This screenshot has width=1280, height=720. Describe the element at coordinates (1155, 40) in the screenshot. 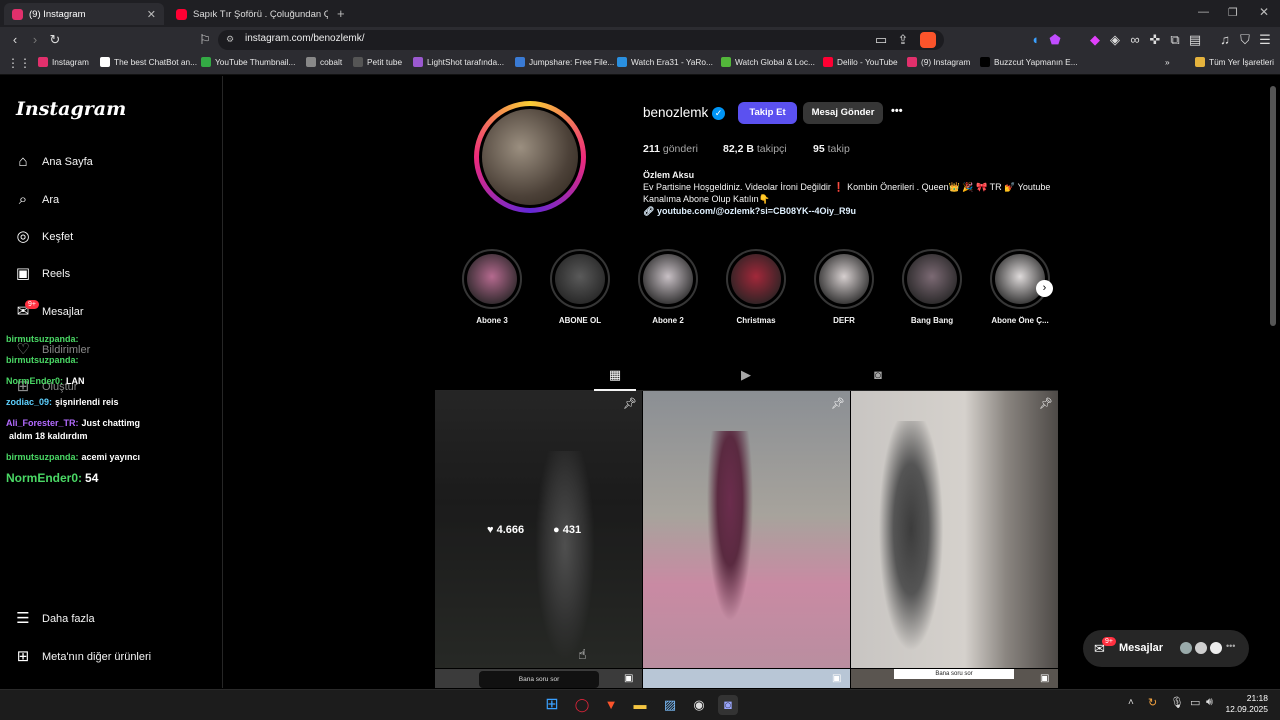

I see `extension-puzzle-icon: ✜` at that location.